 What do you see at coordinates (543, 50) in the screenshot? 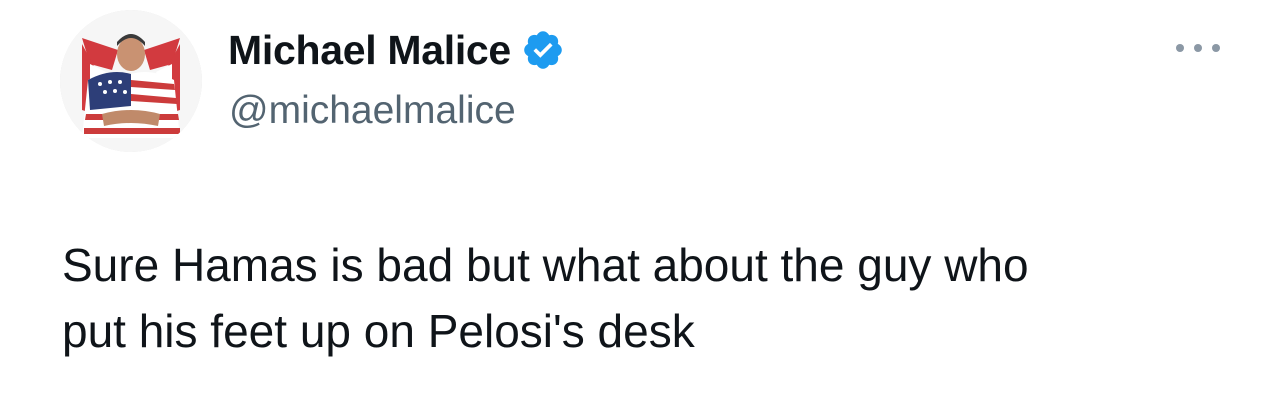
I see `verified-badge-icon` at bounding box center [543, 50].